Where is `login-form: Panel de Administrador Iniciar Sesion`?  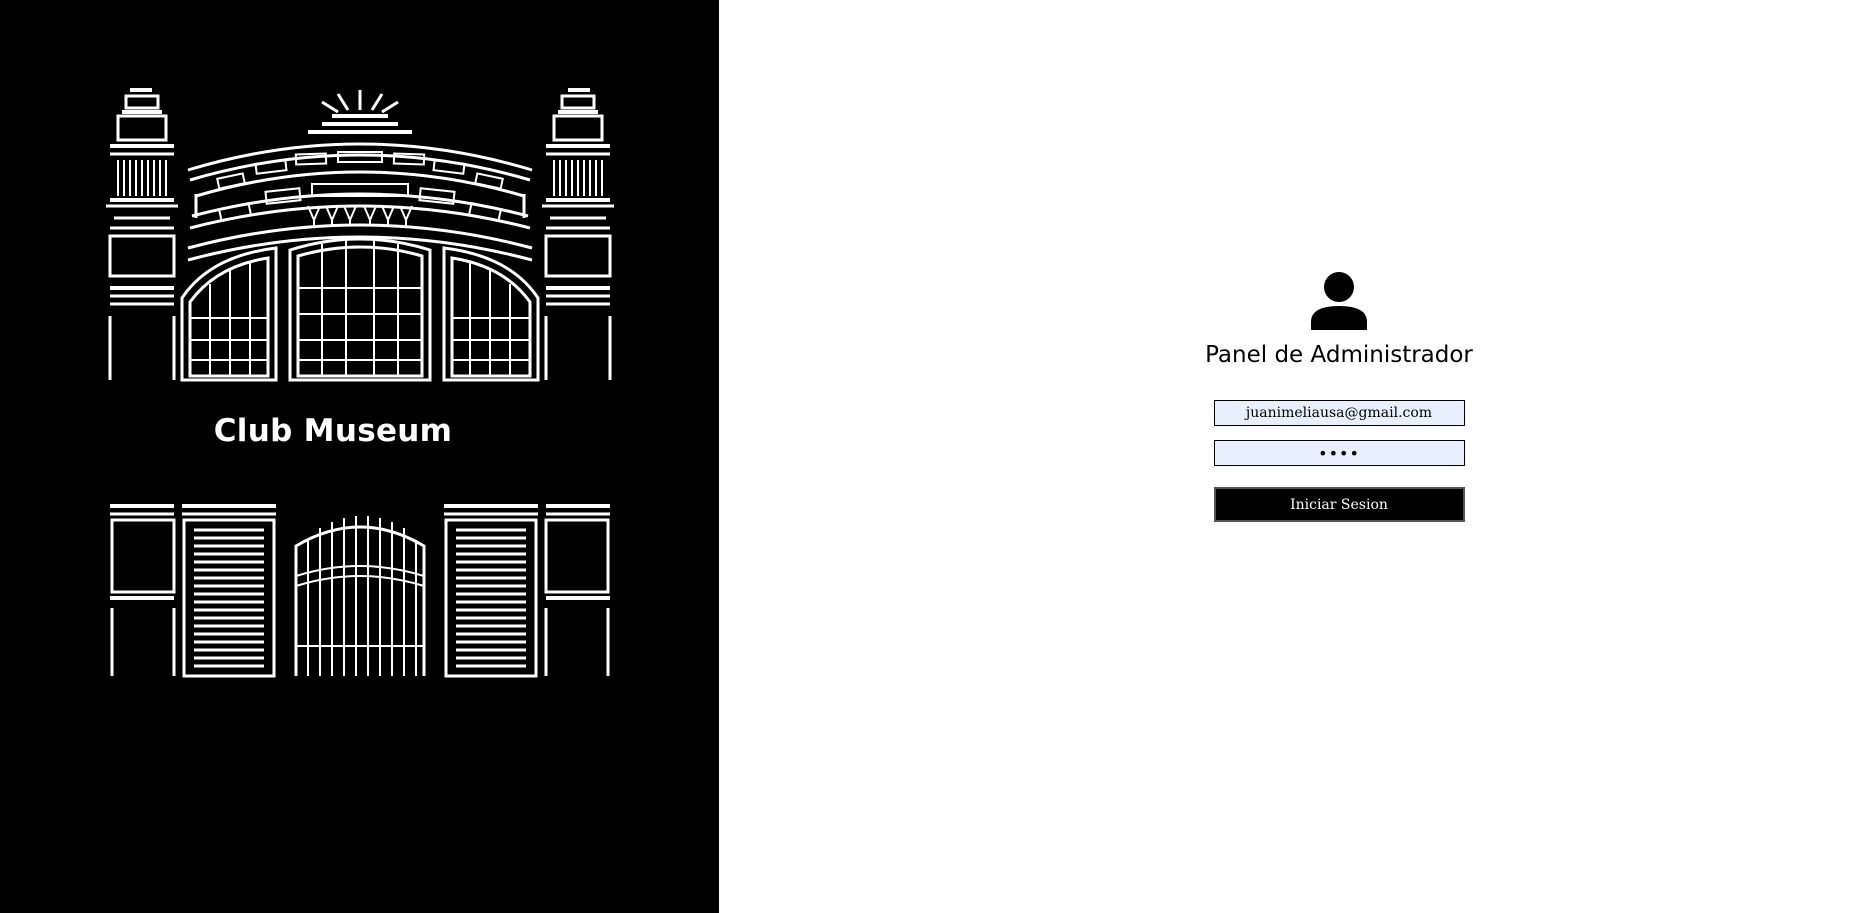 login-form: Panel de Administrador Iniciar Sesion is located at coordinates (1339, 396).